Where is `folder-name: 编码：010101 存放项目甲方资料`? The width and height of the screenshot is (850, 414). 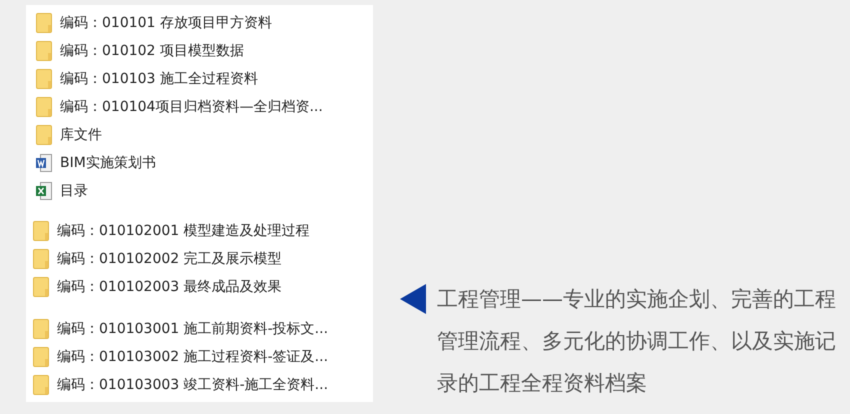 folder-name: 编码：010101 存放项目甲方资料 is located at coordinates (166, 23).